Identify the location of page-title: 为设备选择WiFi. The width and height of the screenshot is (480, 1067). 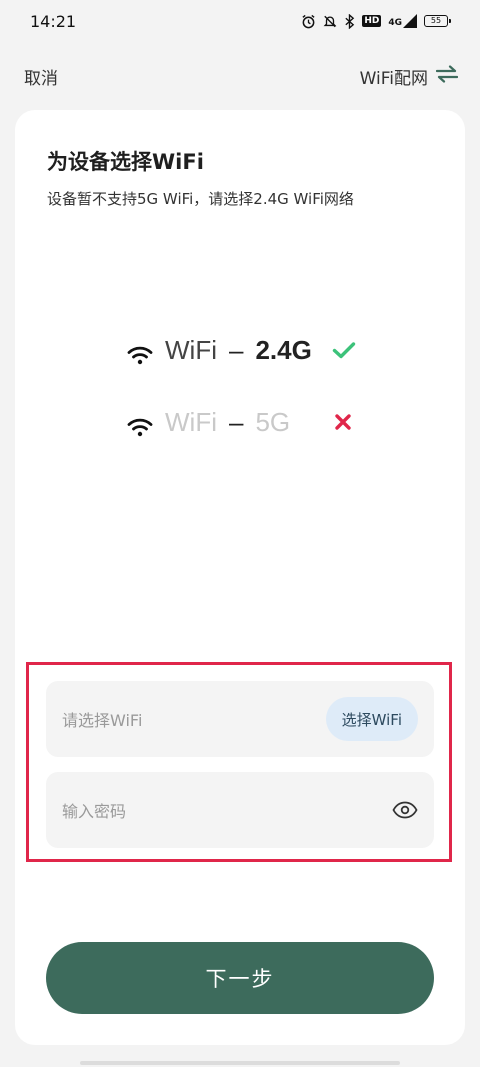
(125, 162).